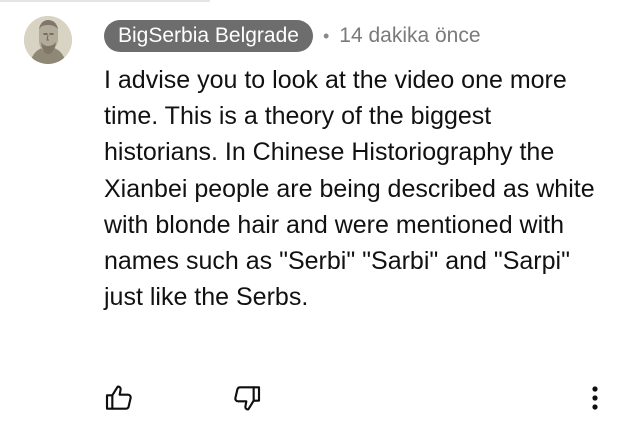 This screenshot has width=630, height=433. I want to click on comment-actions, so click(315, 398).